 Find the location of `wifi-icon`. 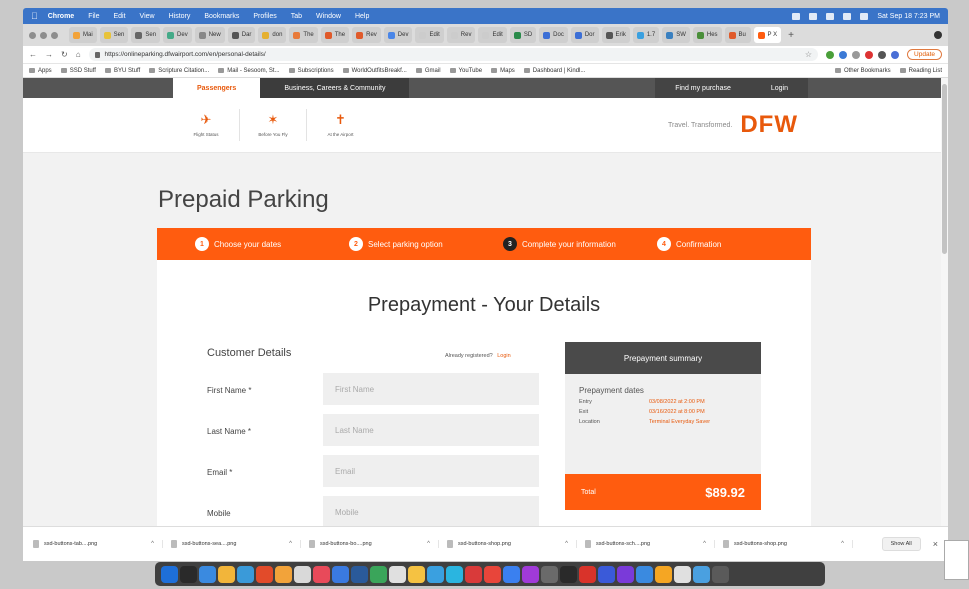

wifi-icon is located at coordinates (830, 16).